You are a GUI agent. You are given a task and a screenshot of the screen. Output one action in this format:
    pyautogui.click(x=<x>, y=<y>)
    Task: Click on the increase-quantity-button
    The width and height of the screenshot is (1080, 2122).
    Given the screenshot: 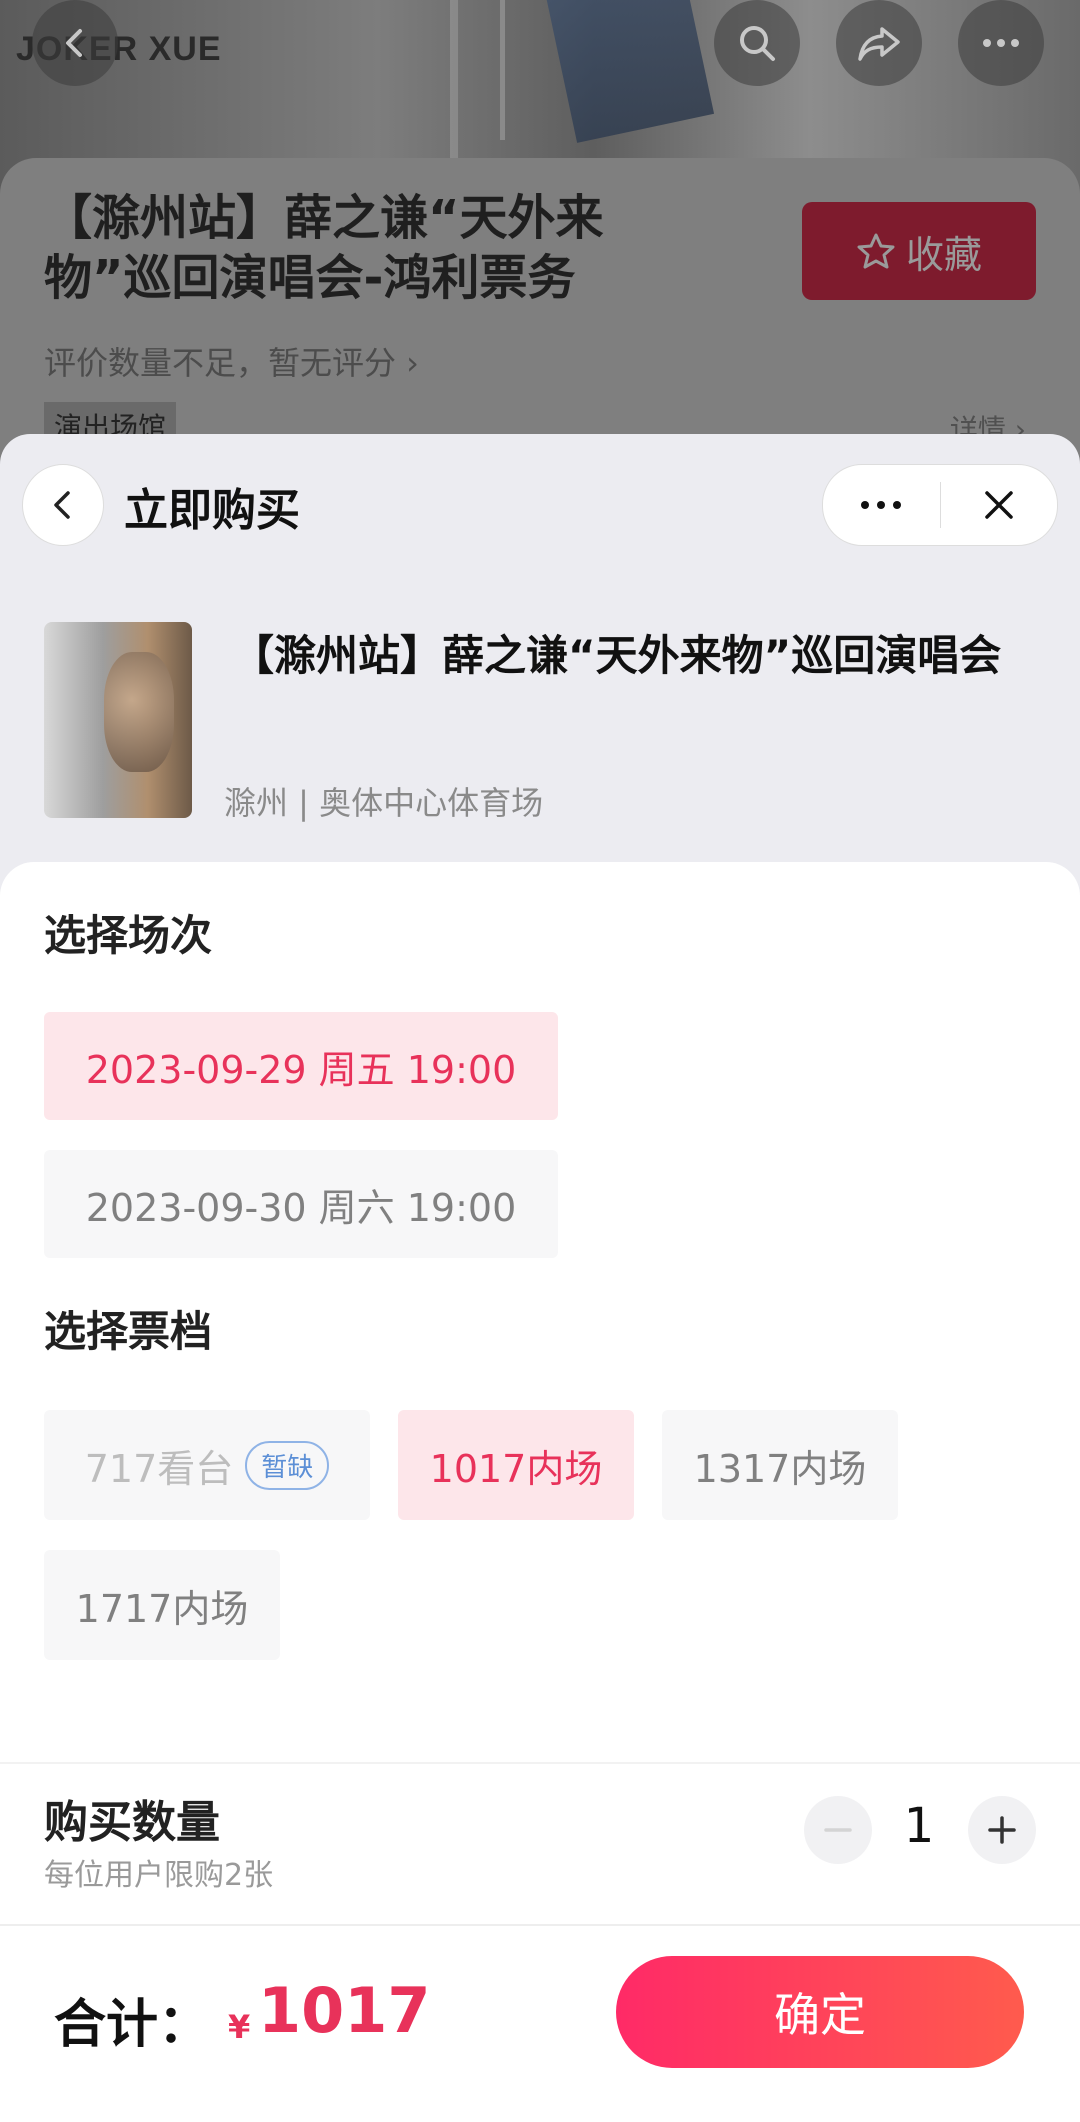 What is the action you would take?
    pyautogui.click(x=1002, y=1830)
    